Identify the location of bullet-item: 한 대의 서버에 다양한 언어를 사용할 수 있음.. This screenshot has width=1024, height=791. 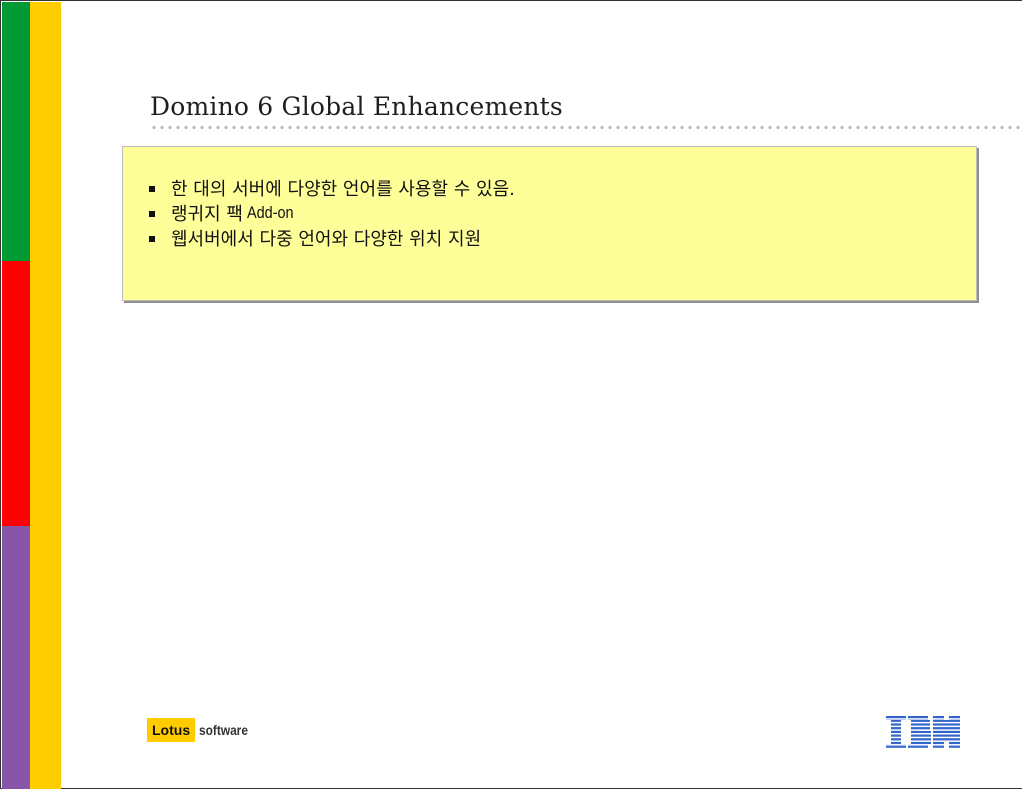
(332, 187).